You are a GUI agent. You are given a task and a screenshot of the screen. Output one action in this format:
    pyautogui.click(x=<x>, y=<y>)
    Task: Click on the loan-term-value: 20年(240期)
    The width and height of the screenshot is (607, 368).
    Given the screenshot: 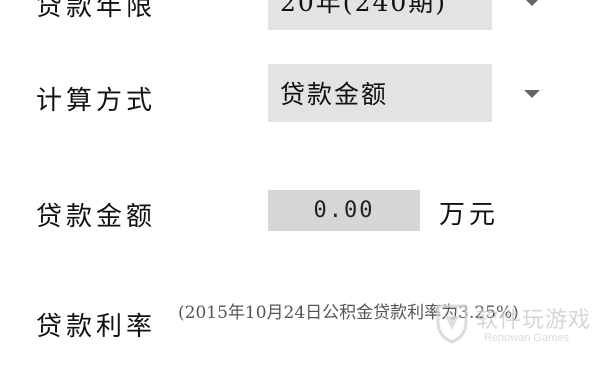 What is the action you would take?
    pyautogui.click(x=364, y=8)
    